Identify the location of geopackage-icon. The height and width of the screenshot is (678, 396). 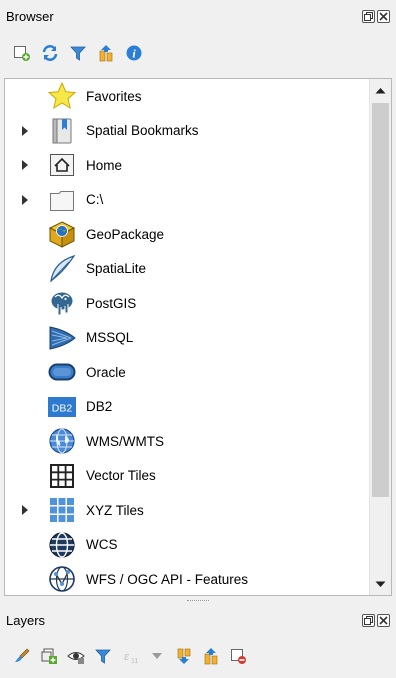
(62, 234).